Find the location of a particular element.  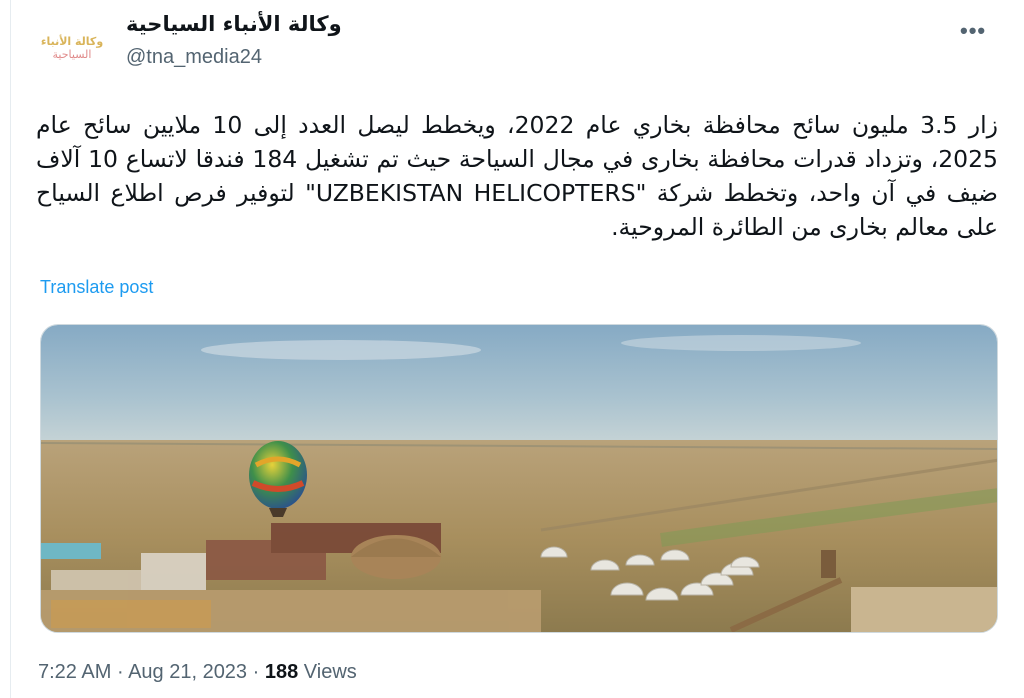

post-date: Aug 21, 2023 is located at coordinates (187, 672).